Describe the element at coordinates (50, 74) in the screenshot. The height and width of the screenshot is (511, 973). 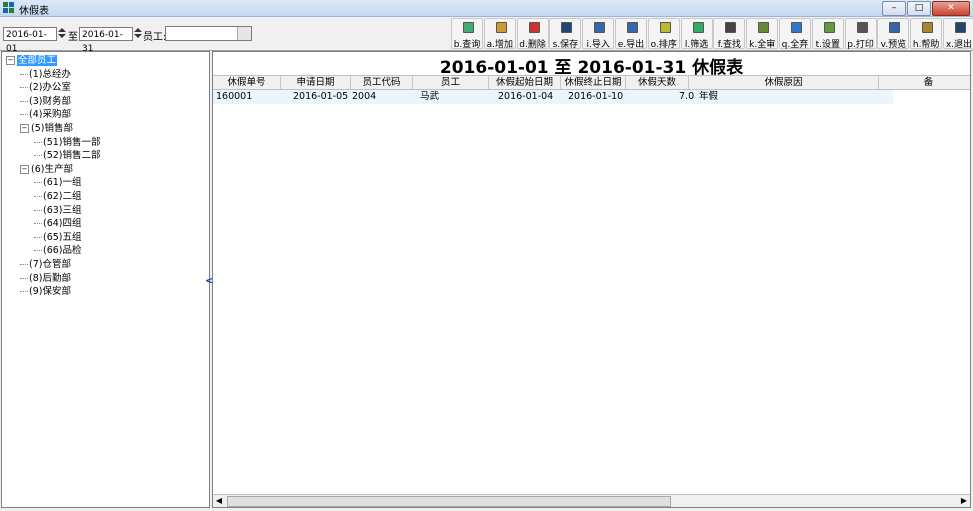
I see `tree-node-label: (1)总经办` at that location.